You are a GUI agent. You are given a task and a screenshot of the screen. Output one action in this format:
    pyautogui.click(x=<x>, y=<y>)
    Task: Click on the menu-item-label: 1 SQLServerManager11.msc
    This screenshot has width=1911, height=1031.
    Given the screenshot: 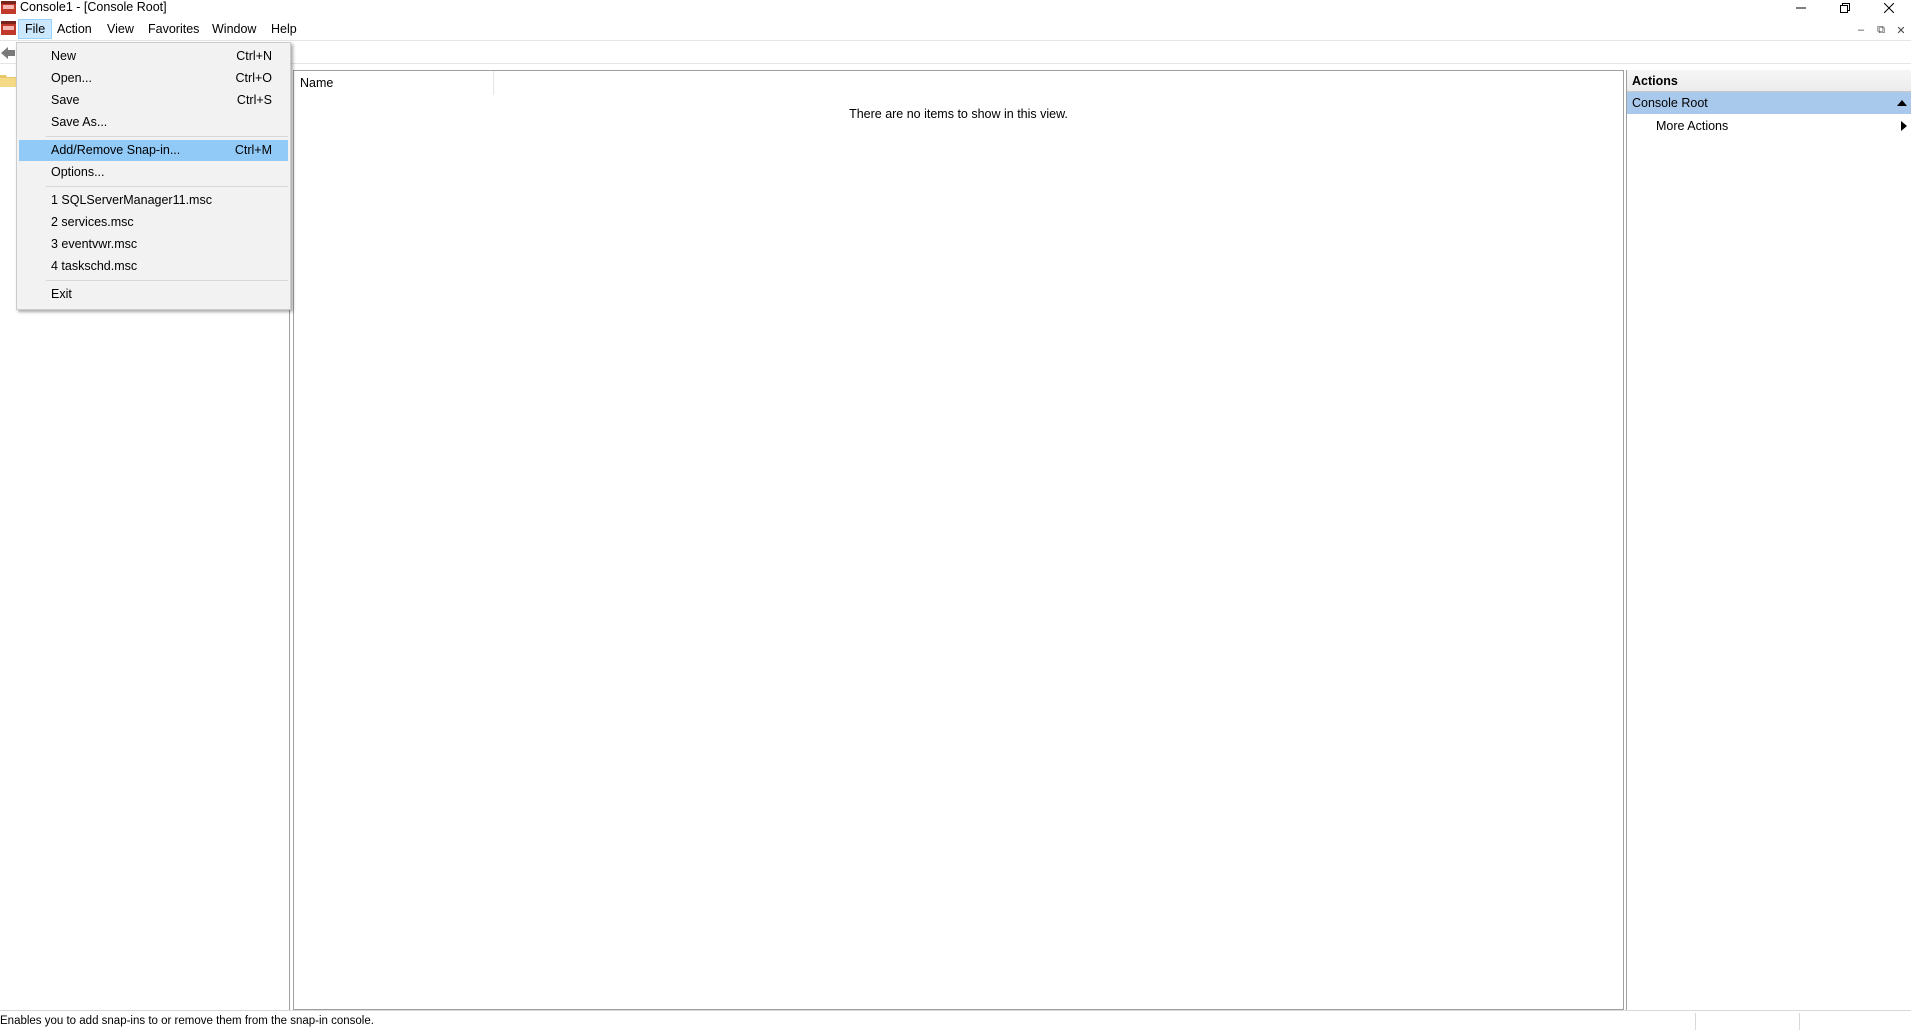 What is the action you would take?
    pyautogui.click(x=131, y=200)
    